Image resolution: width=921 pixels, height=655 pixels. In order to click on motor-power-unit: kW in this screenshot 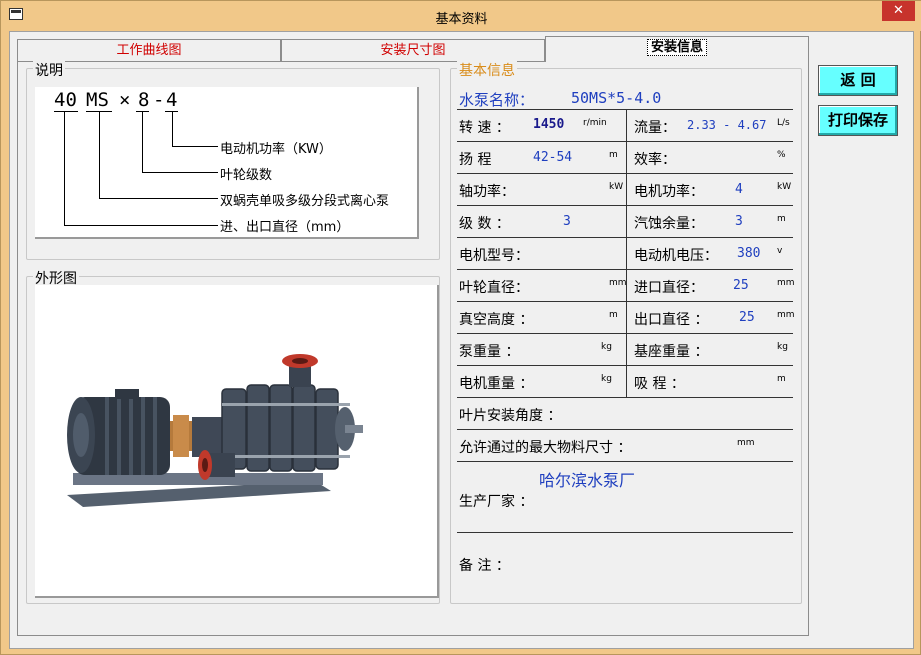, I will do `click(784, 187)`.